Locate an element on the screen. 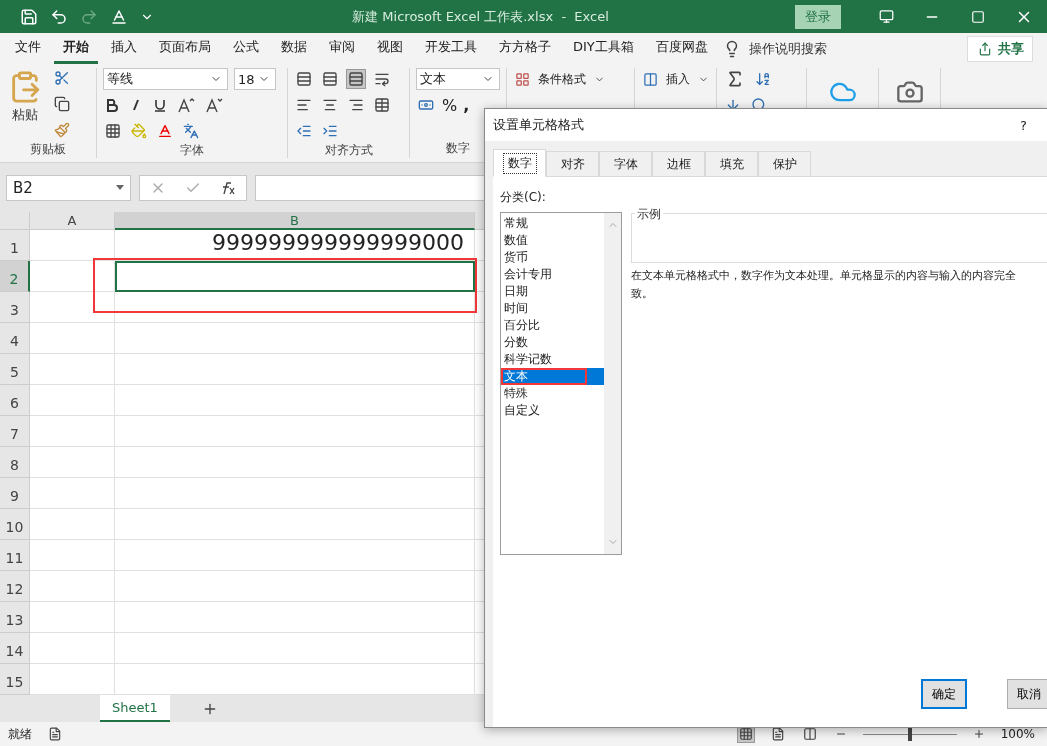  paintbrush-icon is located at coordinates (62, 130).